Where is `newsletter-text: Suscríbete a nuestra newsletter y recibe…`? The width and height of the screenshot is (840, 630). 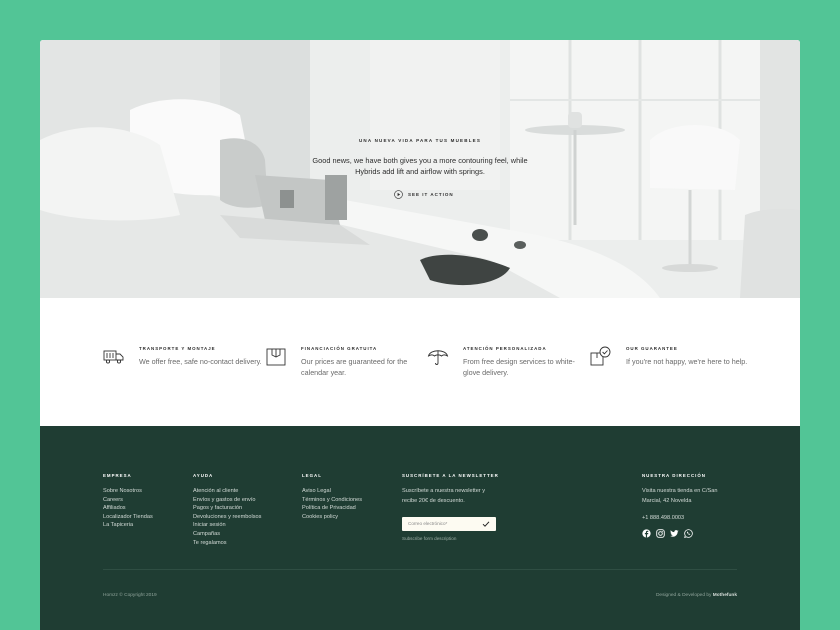
newsletter-text: Suscríbete a nuestra newsletter y recibe… is located at coordinates (444, 496).